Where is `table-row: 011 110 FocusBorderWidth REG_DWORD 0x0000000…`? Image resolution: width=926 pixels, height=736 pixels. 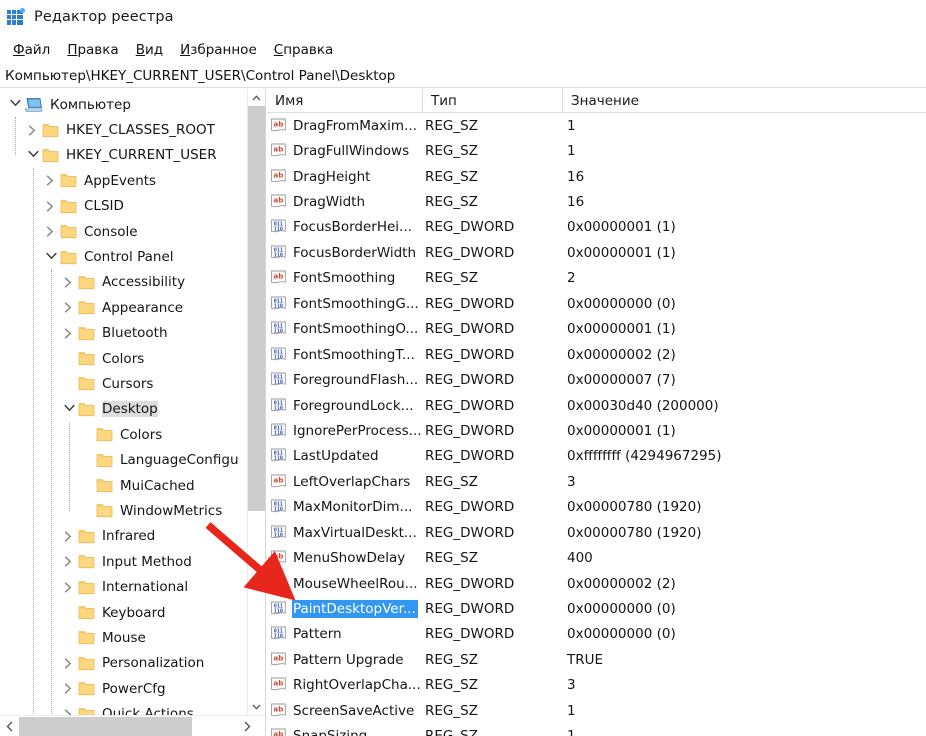 table-row: 011 110 FocusBorderWidth REG_DWORD 0x0000000… is located at coordinates (596, 252).